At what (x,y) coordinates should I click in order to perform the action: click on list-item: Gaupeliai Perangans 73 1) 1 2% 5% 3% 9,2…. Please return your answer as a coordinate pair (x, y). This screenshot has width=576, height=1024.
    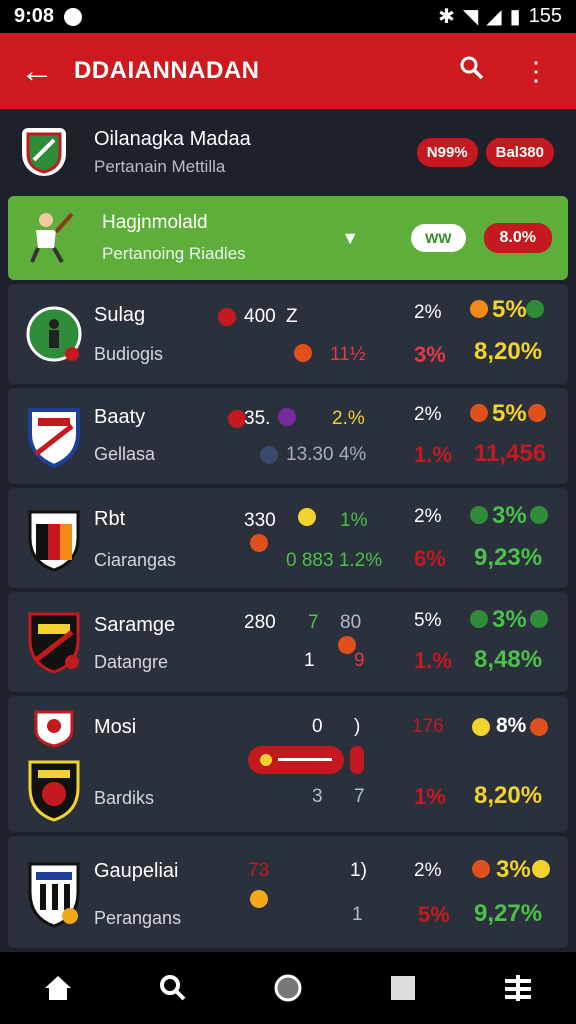
    Looking at the image, I should click on (288, 892).